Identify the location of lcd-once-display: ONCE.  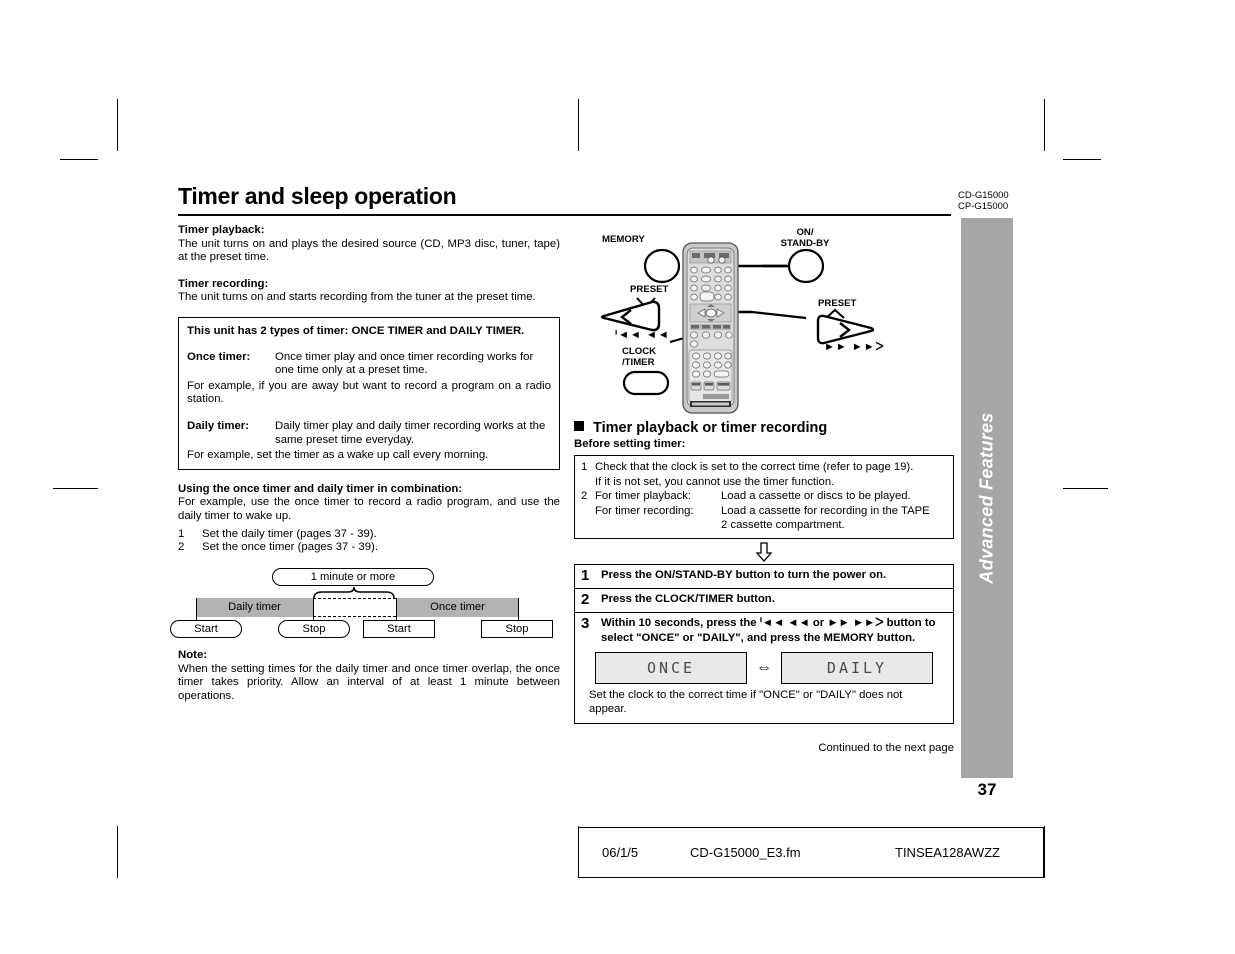
(671, 667).